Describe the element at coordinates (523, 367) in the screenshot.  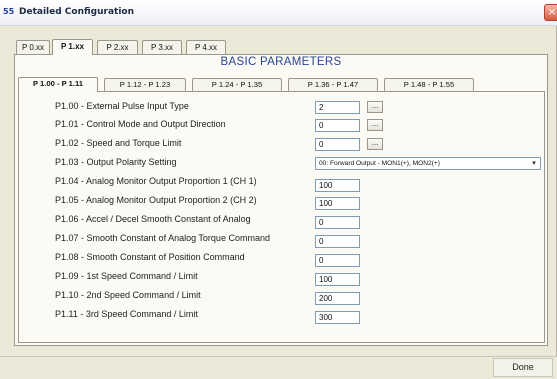
I see `done-button: Done` at that location.